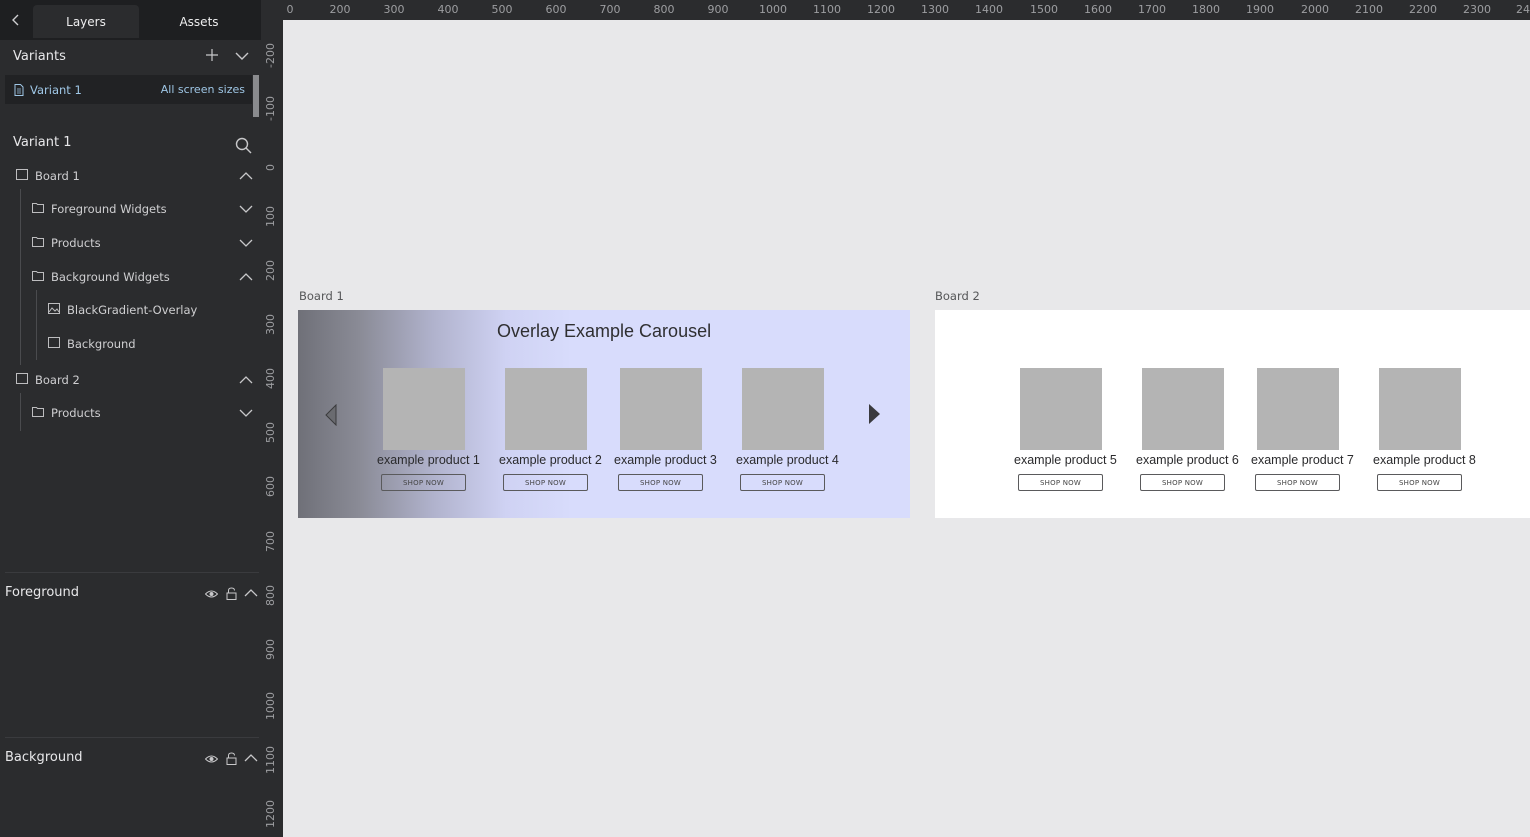  What do you see at coordinates (130, 380) in the screenshot?
I see `layer-board-2: Board 2` at bounding box center [130, 380].